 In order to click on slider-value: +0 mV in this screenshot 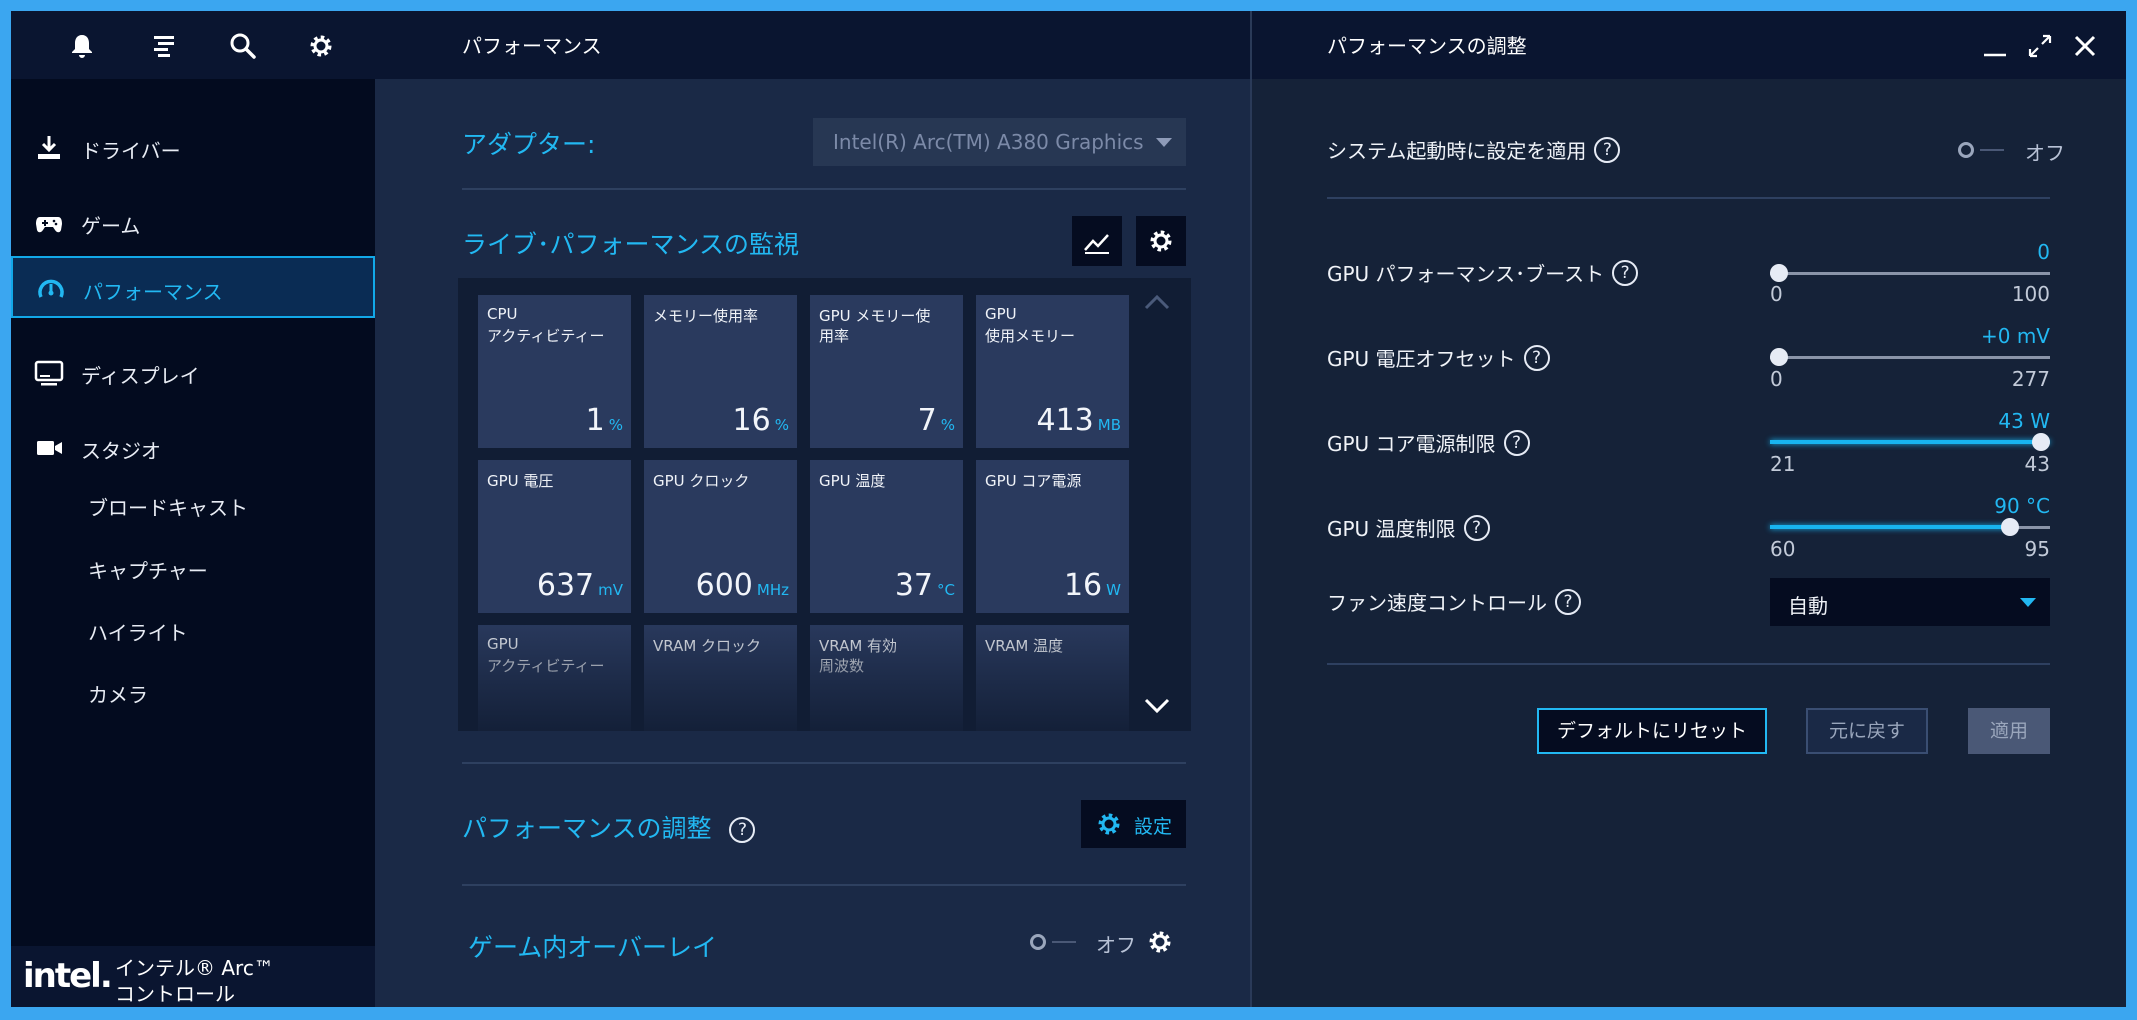, I will do `click(2015, 336)`.